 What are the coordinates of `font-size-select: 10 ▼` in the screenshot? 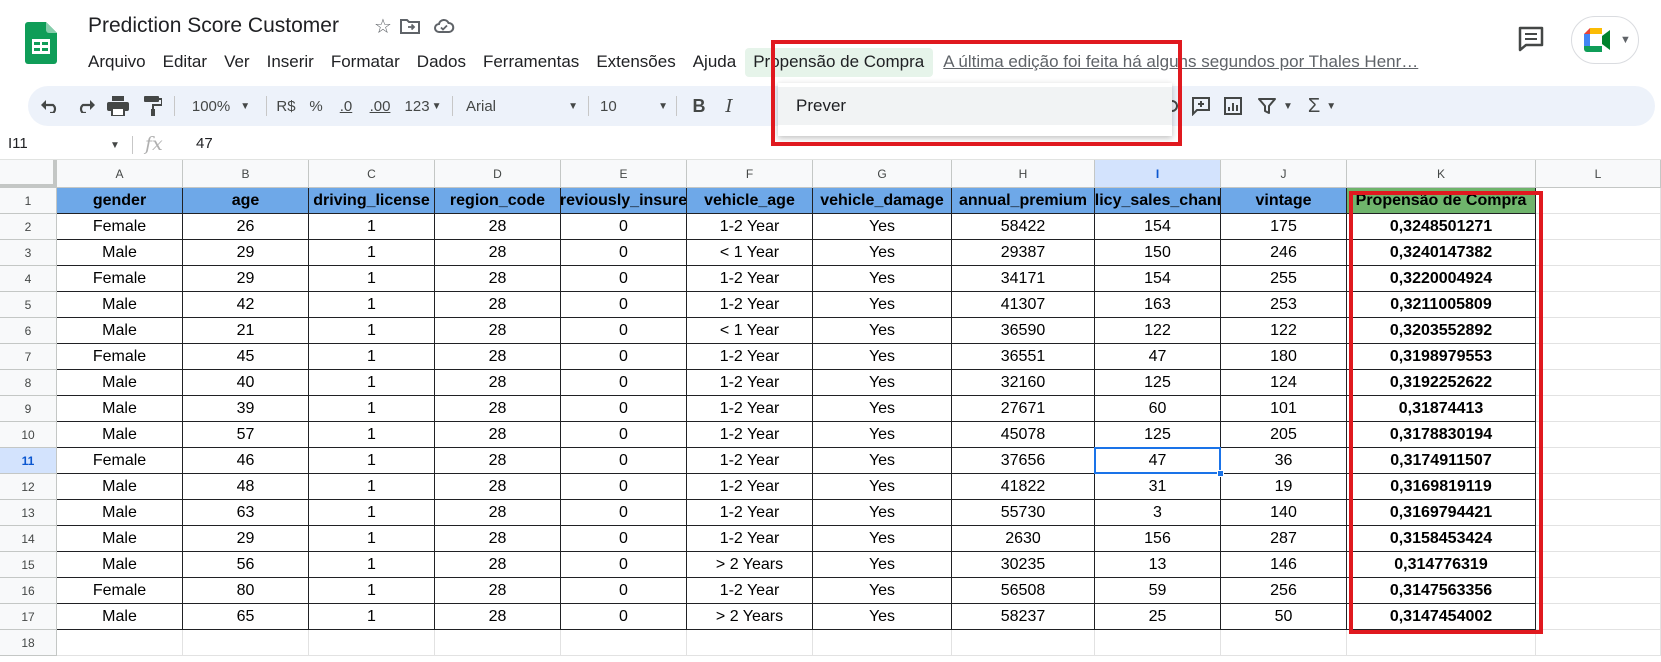 It's located at (634, 106).